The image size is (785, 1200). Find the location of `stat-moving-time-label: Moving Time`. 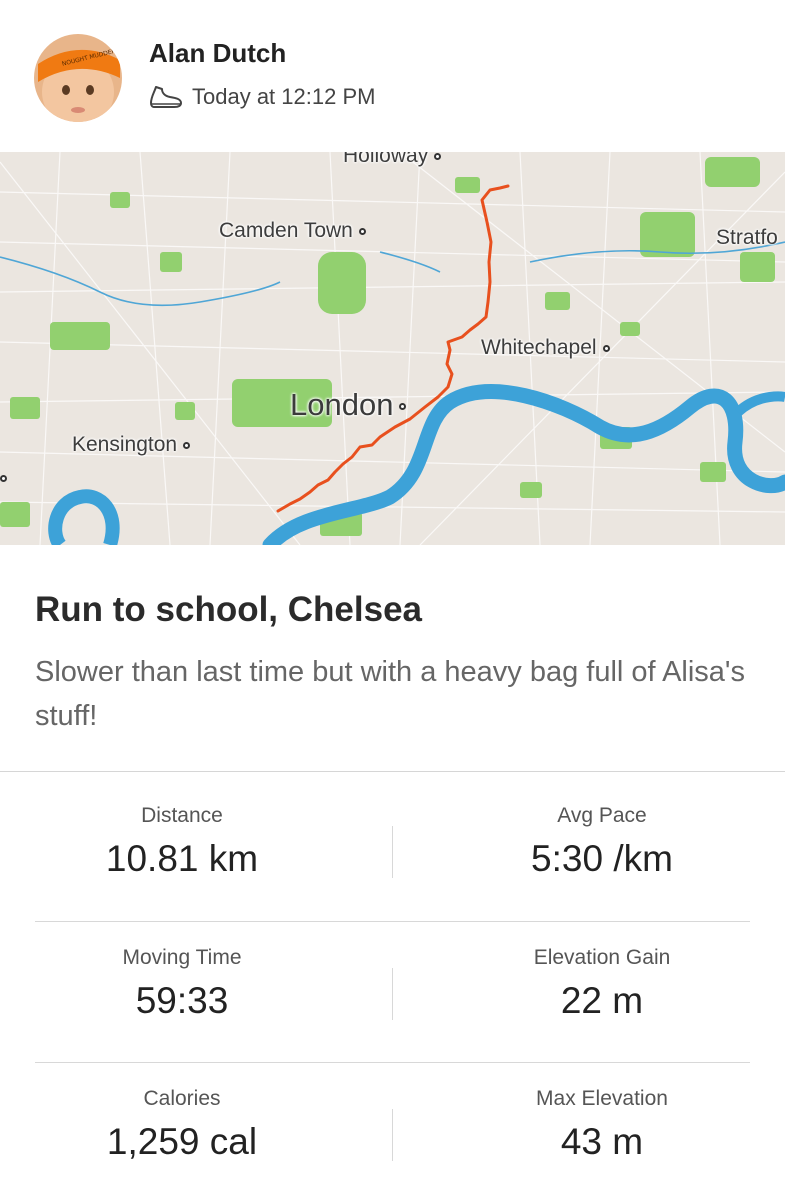

stat-moving-time-label: Moving Time is located at coordinates (182, 957).